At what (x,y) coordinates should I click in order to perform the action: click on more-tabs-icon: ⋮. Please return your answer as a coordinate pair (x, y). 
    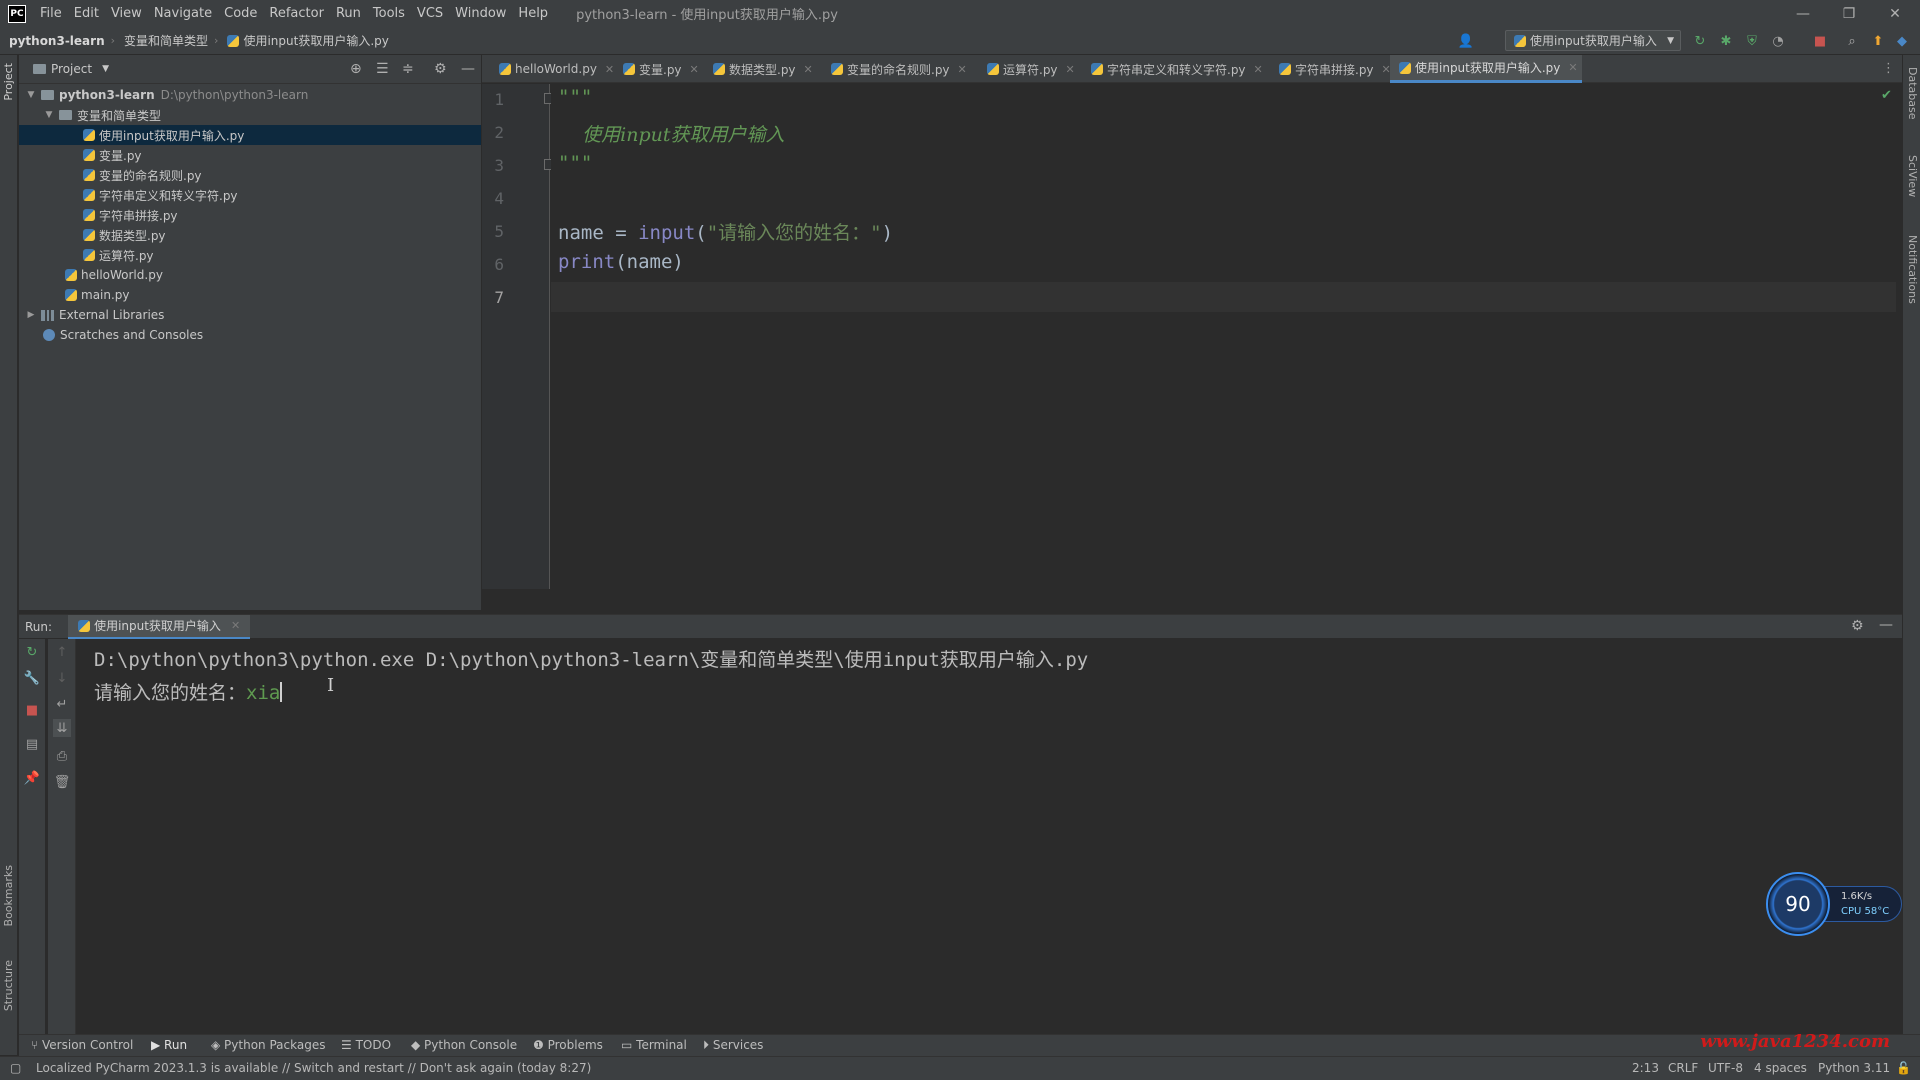
    Looking at the image, I should click on (1888, 68).